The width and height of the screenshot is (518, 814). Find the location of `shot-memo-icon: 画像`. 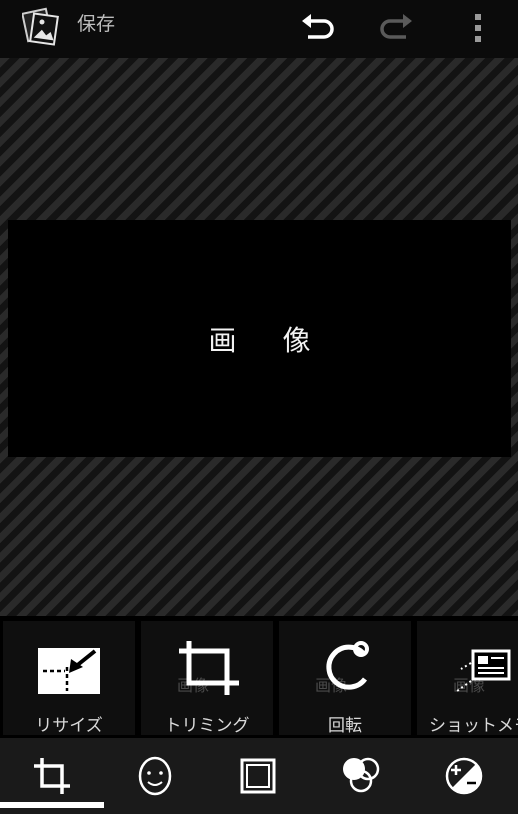

shot-memo-icon: 画像 is located at coordinates (467, 665).